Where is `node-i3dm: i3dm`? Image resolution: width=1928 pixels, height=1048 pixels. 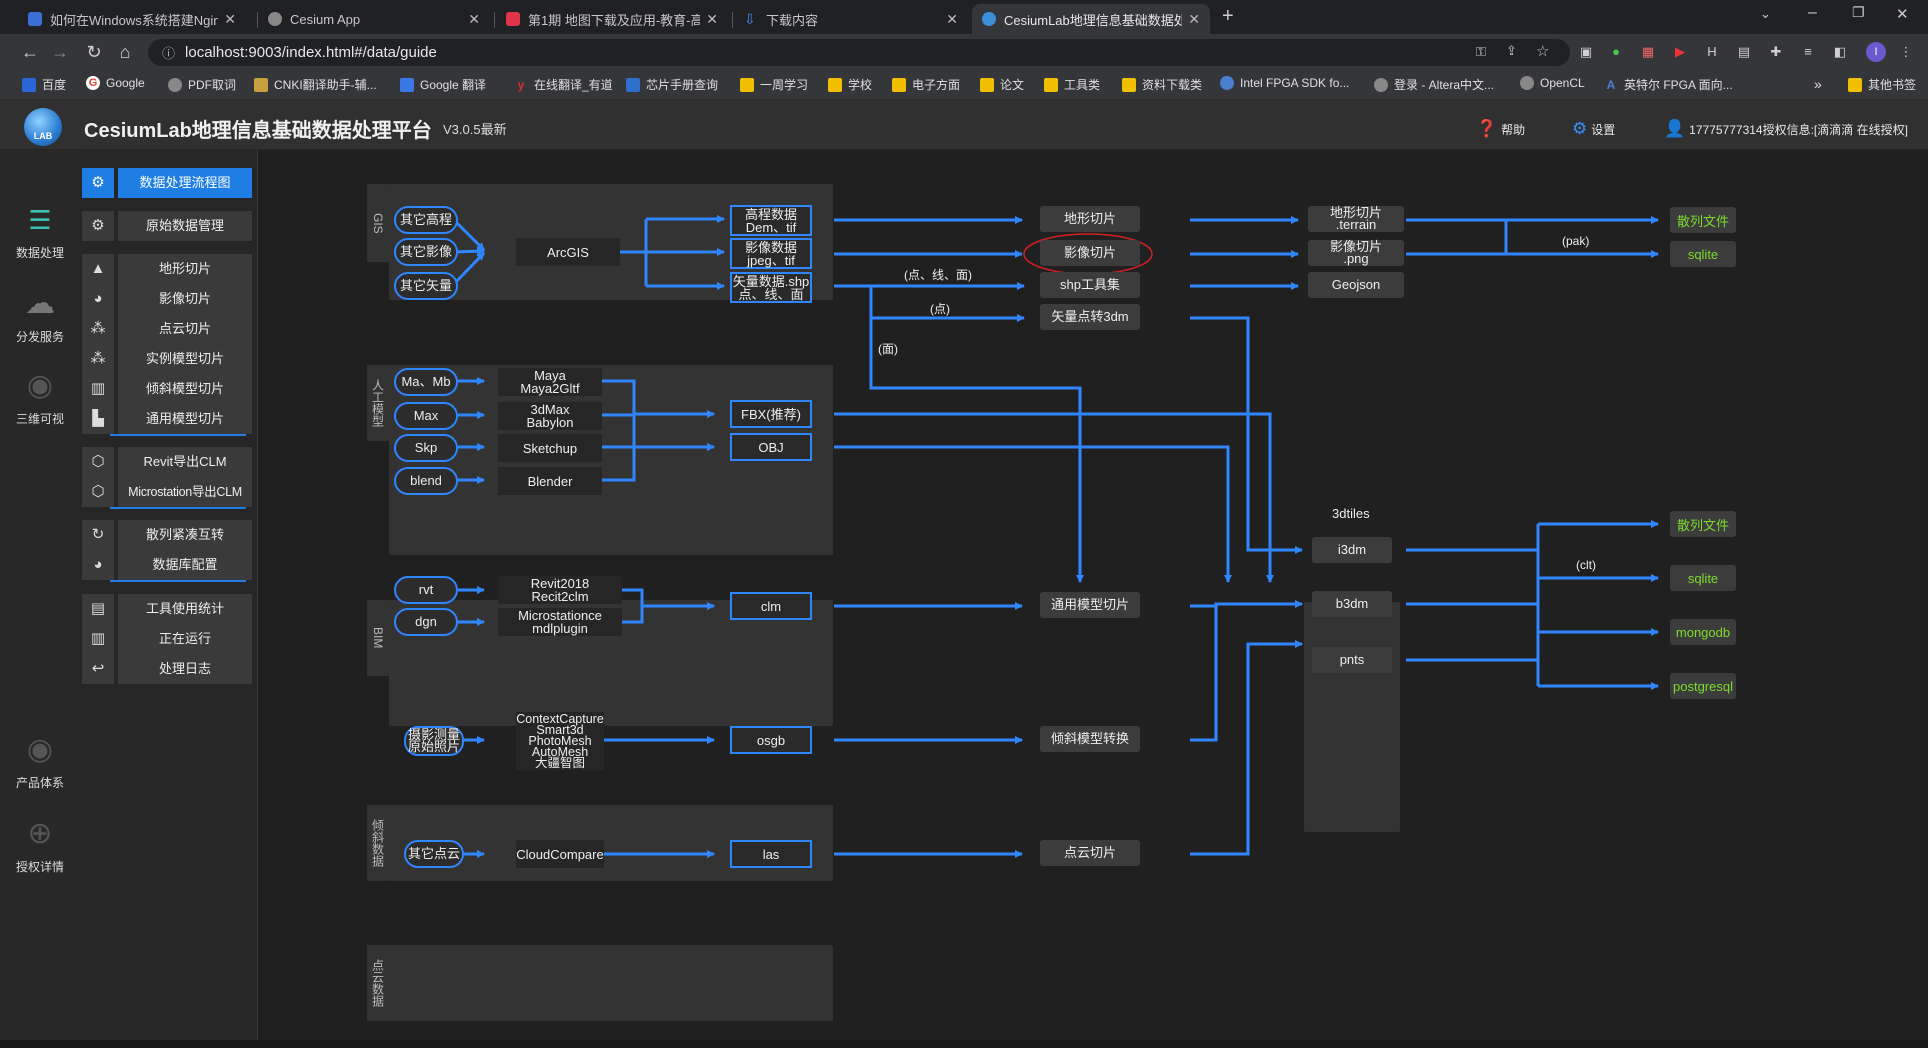 node-i3dm: i3dm is located at coordinates (1352, 550).